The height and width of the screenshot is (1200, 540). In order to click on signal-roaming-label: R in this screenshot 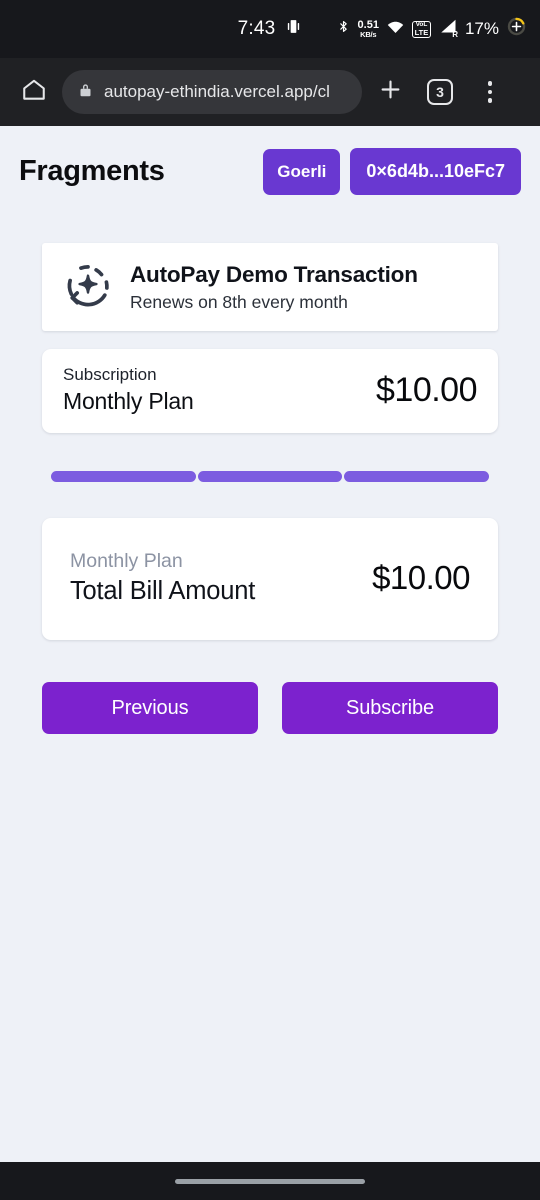, I will do `click(455, 34)`.